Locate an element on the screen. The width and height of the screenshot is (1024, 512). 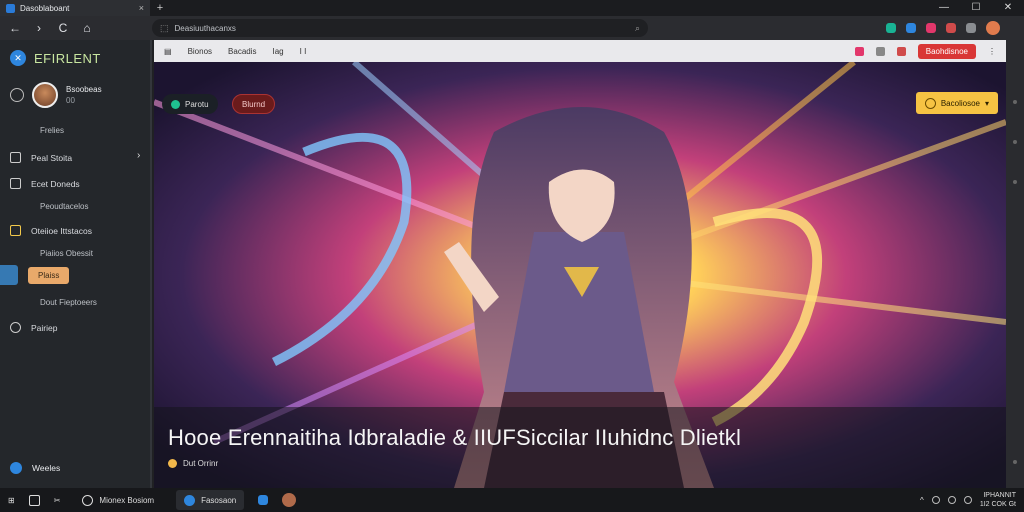
tab-title: Dasoblaboant is located at coordinates (45, 8).